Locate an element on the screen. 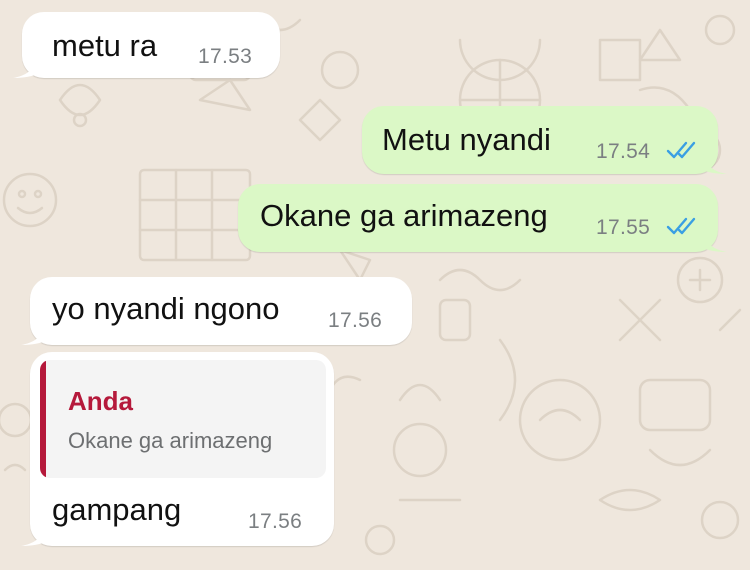  message-time: 17.54 is located at coordinates (623, 151).